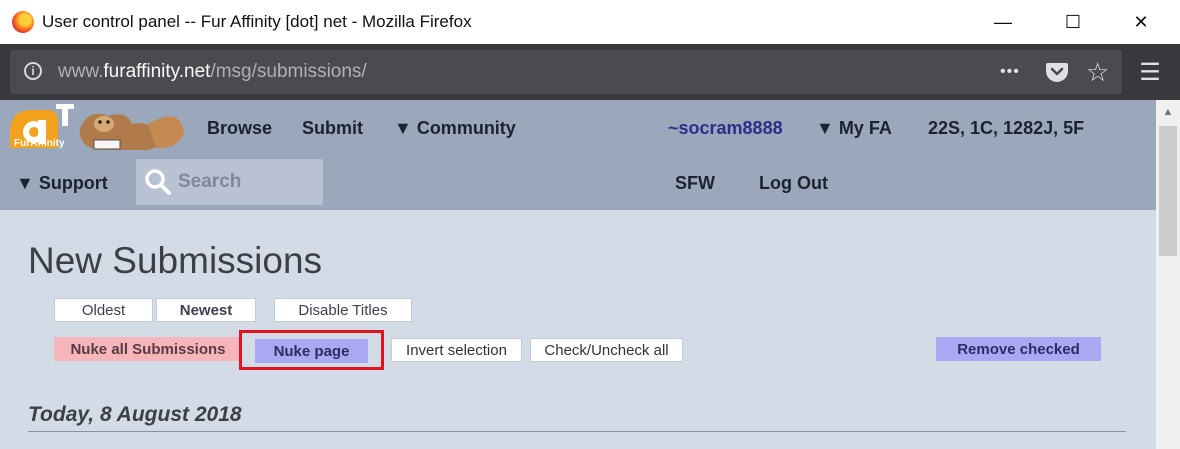 The width and height of the screenshot is (1180, 449). What do you see at coordinates (157, 71) in the screenshot?
I see `url-host: furaffinity.net` at bounding box center [157, 71].